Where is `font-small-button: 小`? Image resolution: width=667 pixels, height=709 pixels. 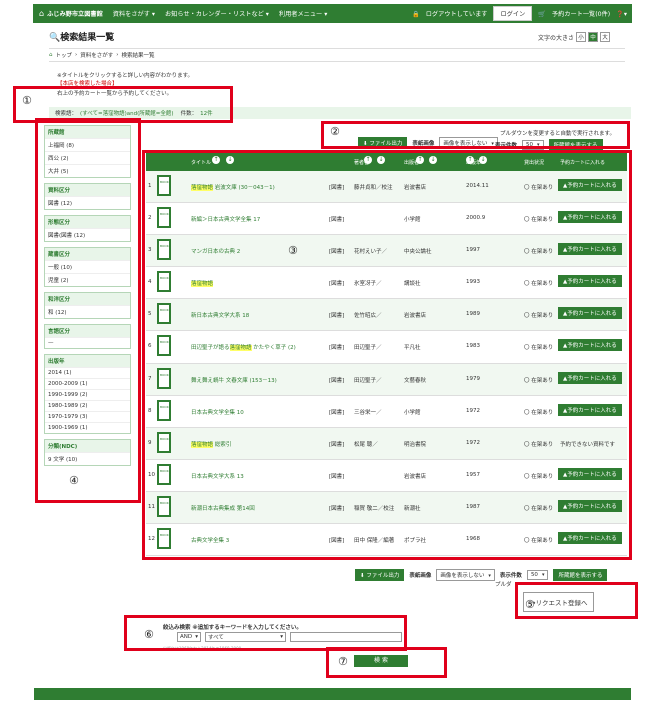
font-small-button: 小 is located at coordinates (581, 37).